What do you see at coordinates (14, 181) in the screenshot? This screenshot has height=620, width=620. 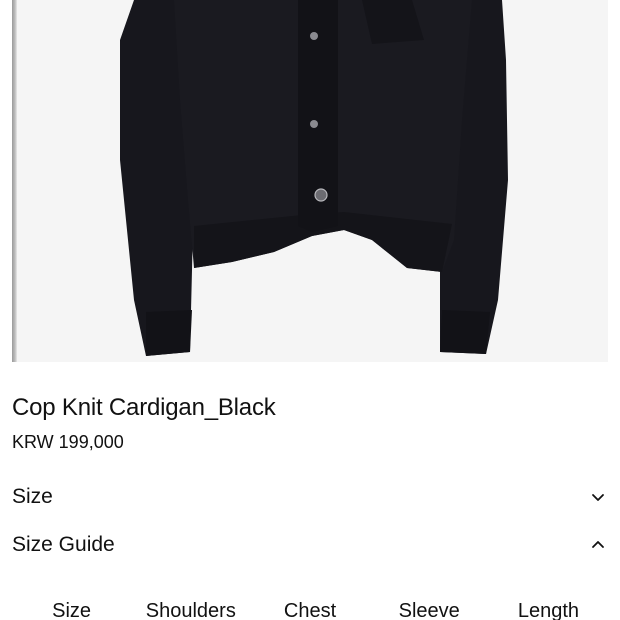 I see `gallery-edge` at bounding box center [14, 181].